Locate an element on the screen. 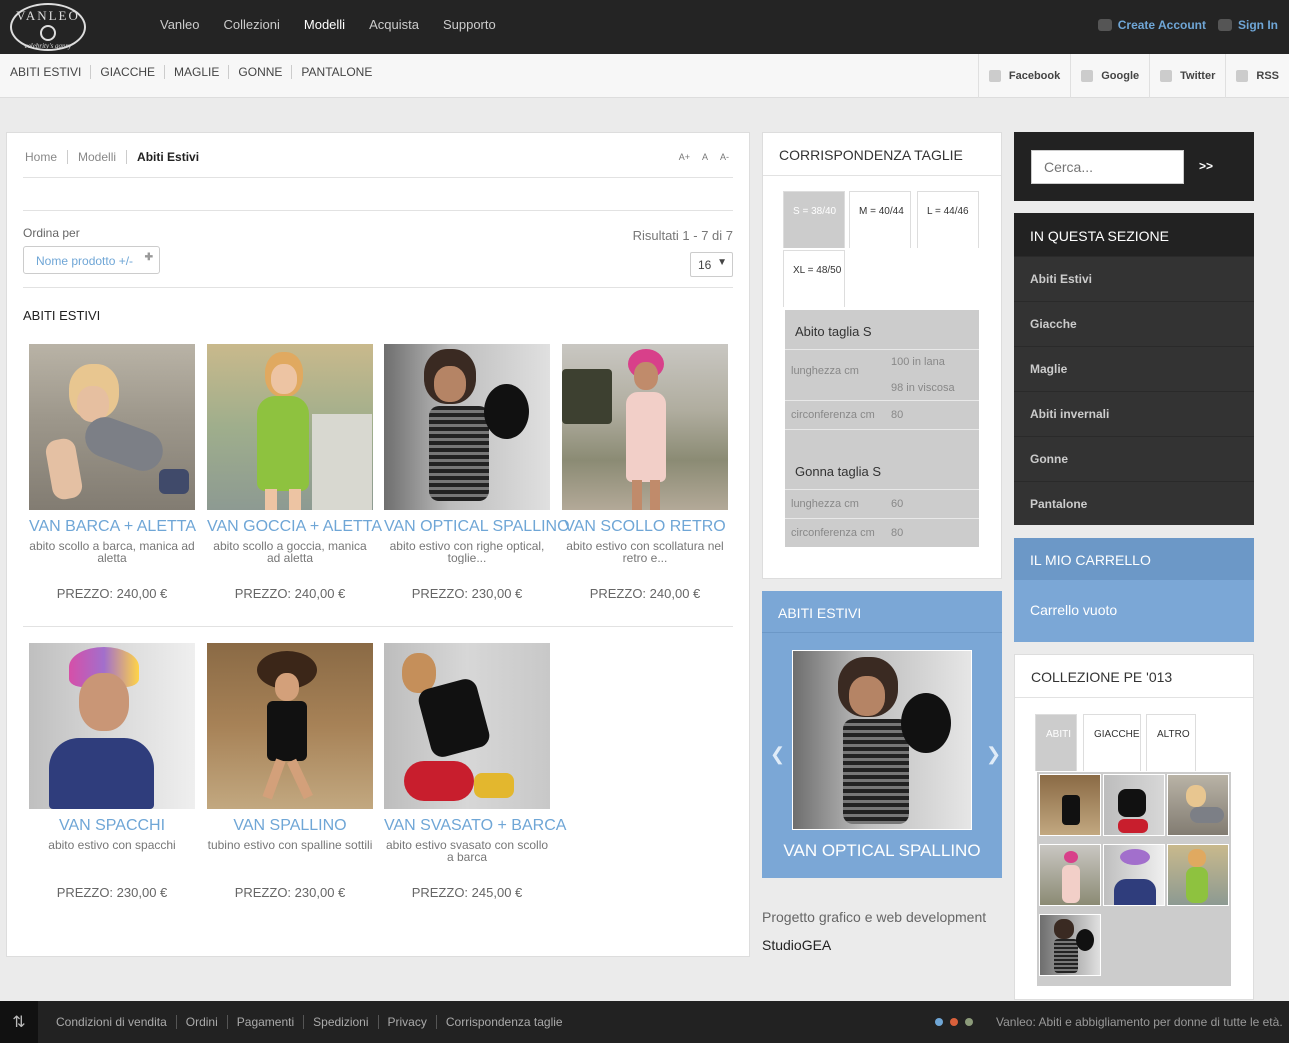 This screenshot has height=1043, width=1289. search-input is located at coordinates (1107, 167).